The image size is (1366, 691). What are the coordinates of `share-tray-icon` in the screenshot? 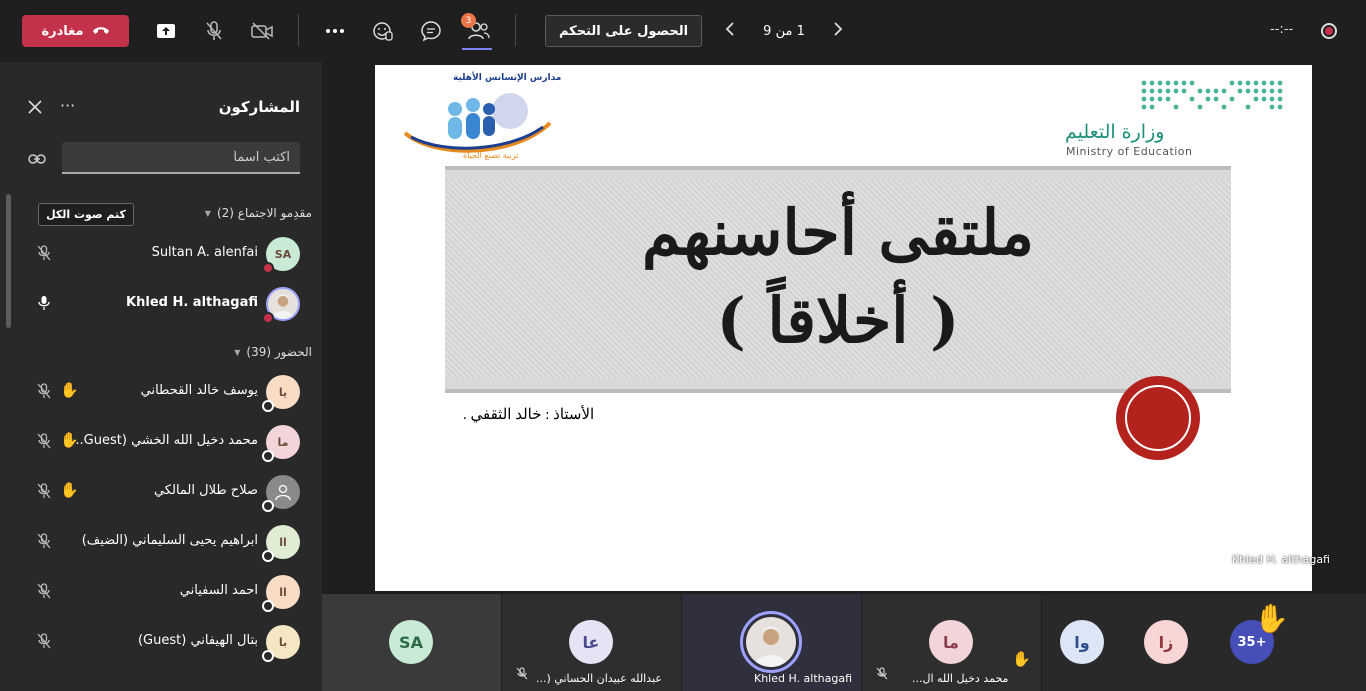 It's located at (166, 31).